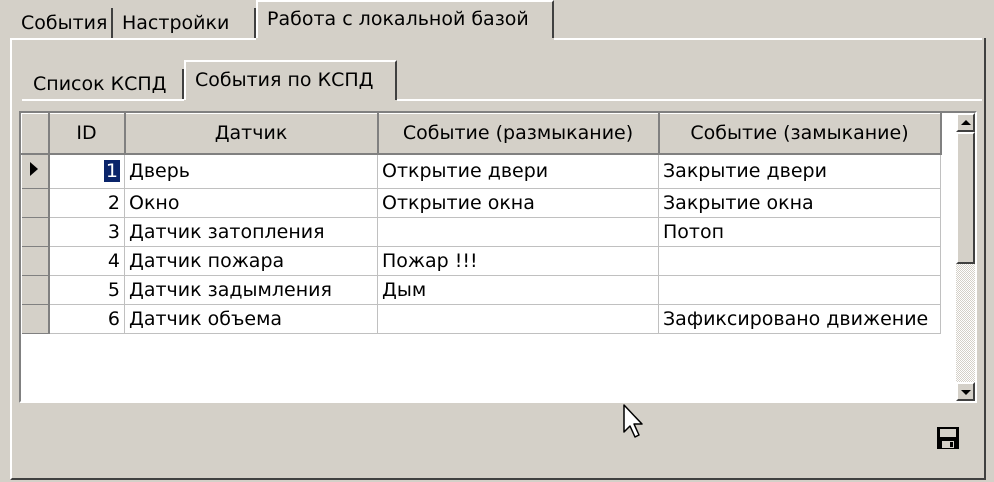 The height and width of the screenshot is (482, 994). I want to click on subtab-strip-edge-right, so click(689, 100).